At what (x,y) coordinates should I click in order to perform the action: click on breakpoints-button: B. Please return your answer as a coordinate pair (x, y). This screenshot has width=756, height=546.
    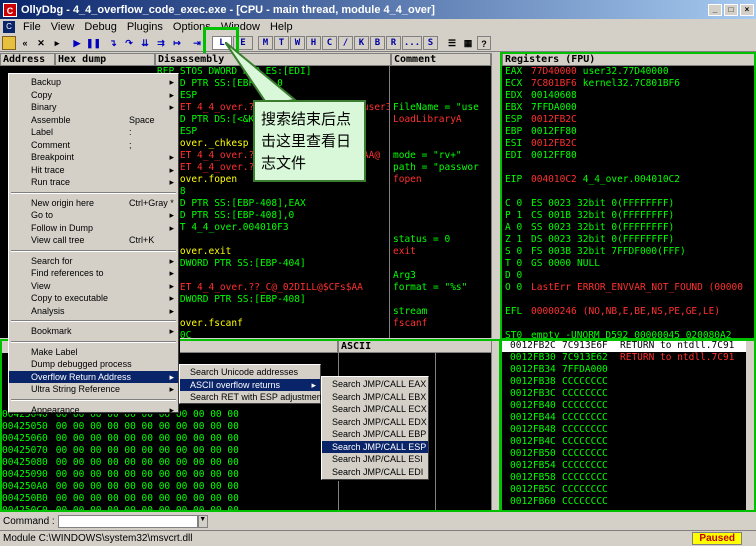
    Looking at the image, I should click on (377, 43).